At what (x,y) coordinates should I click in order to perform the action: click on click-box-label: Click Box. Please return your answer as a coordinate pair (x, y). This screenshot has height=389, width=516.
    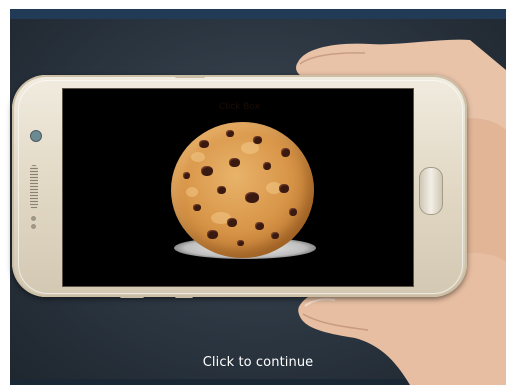
    Looking at the image, I should click on (239, 107).